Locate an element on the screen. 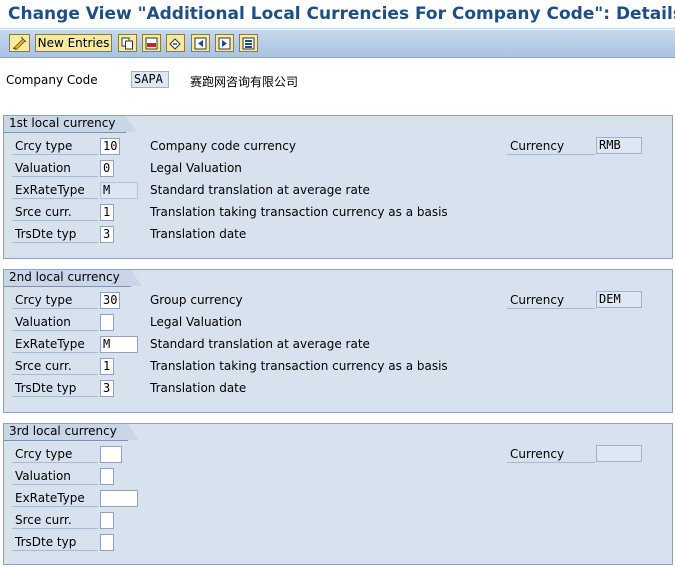  trsdte-typ-field is located at coordinates (107, 542).